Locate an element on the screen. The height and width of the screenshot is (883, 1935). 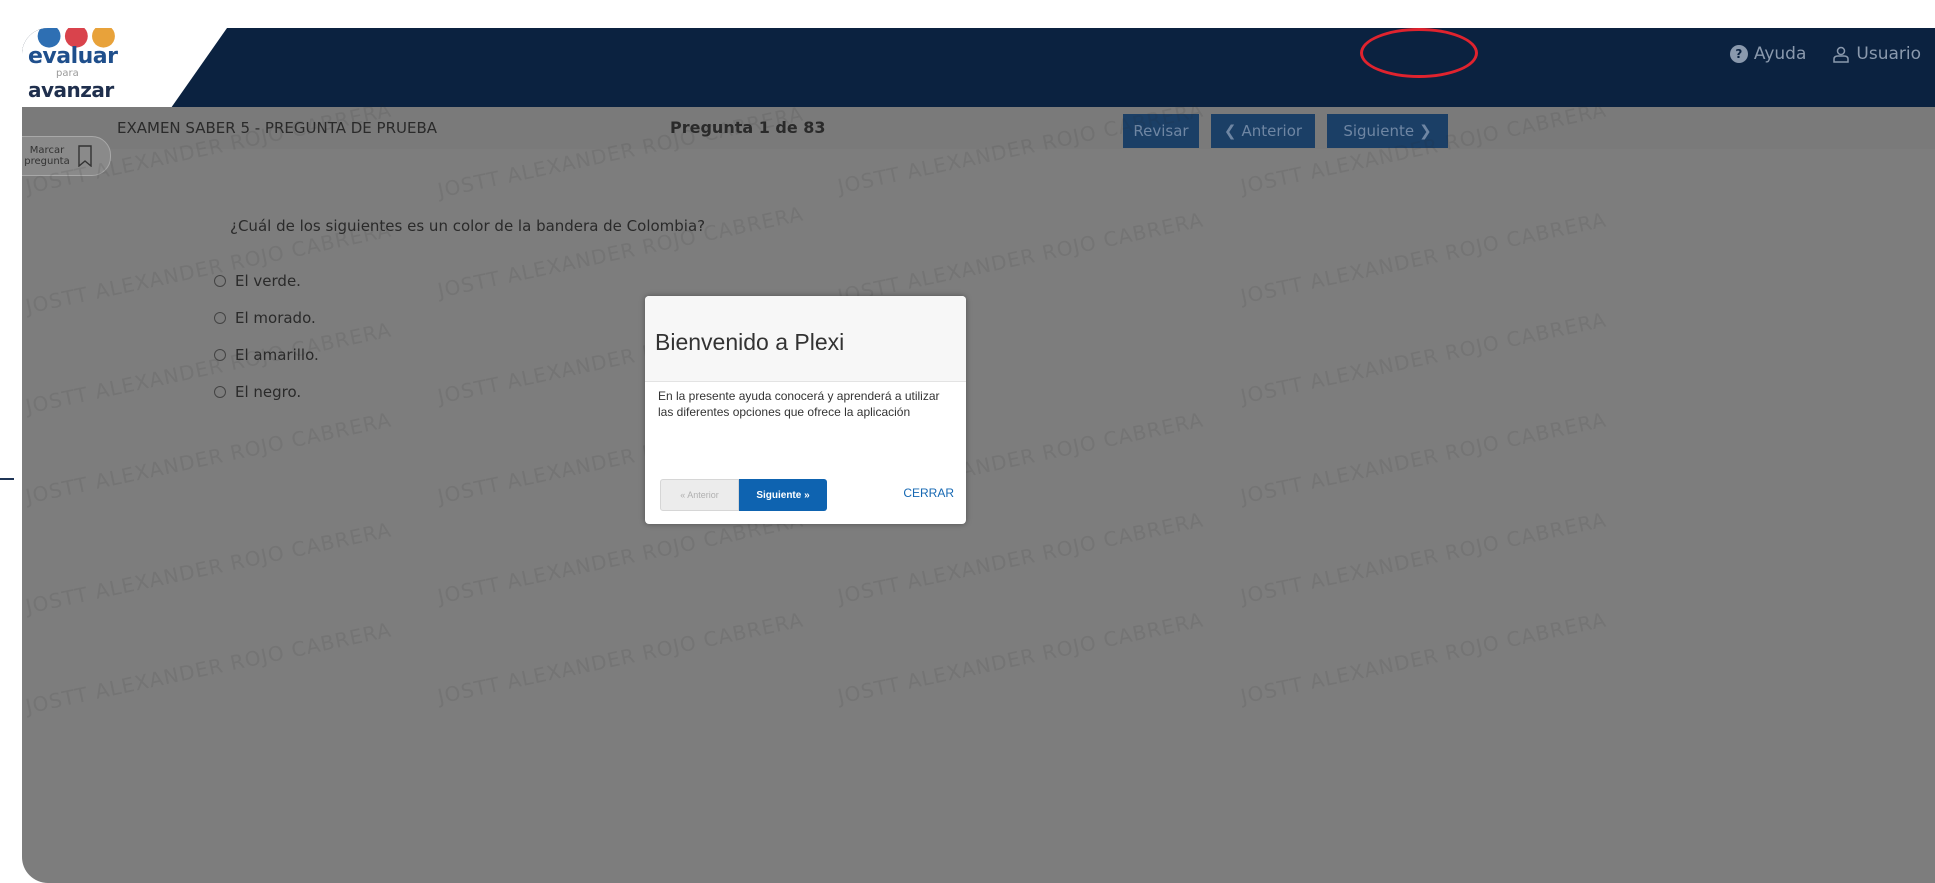
header-actions: ? Ayuda Usuario is located at coordinates (1825, 54).